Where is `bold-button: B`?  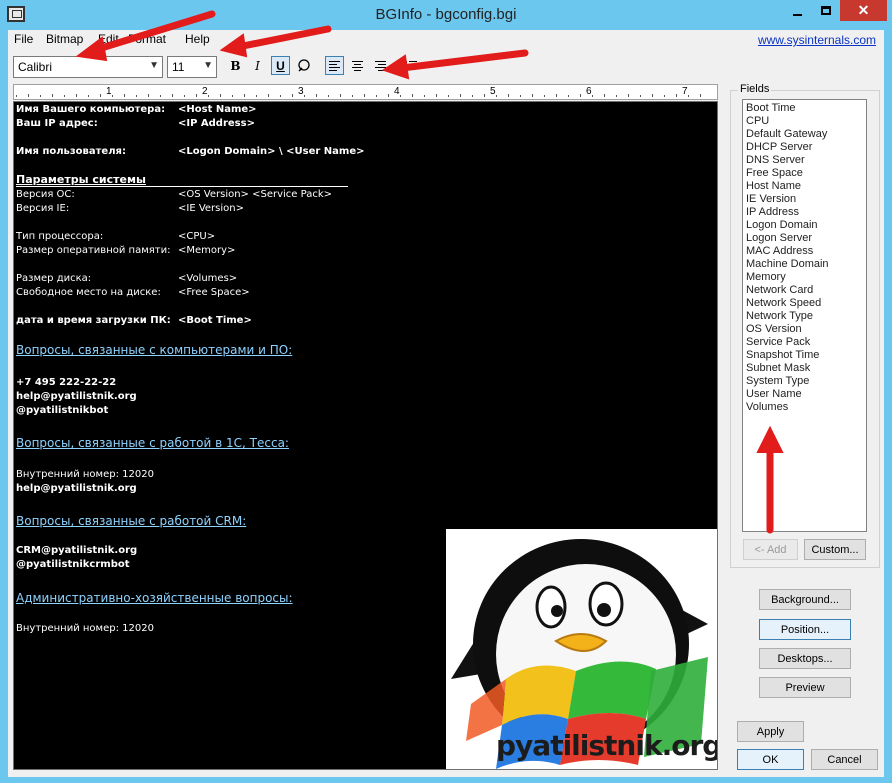 bold-button: B is located at coordinates (235, 65).